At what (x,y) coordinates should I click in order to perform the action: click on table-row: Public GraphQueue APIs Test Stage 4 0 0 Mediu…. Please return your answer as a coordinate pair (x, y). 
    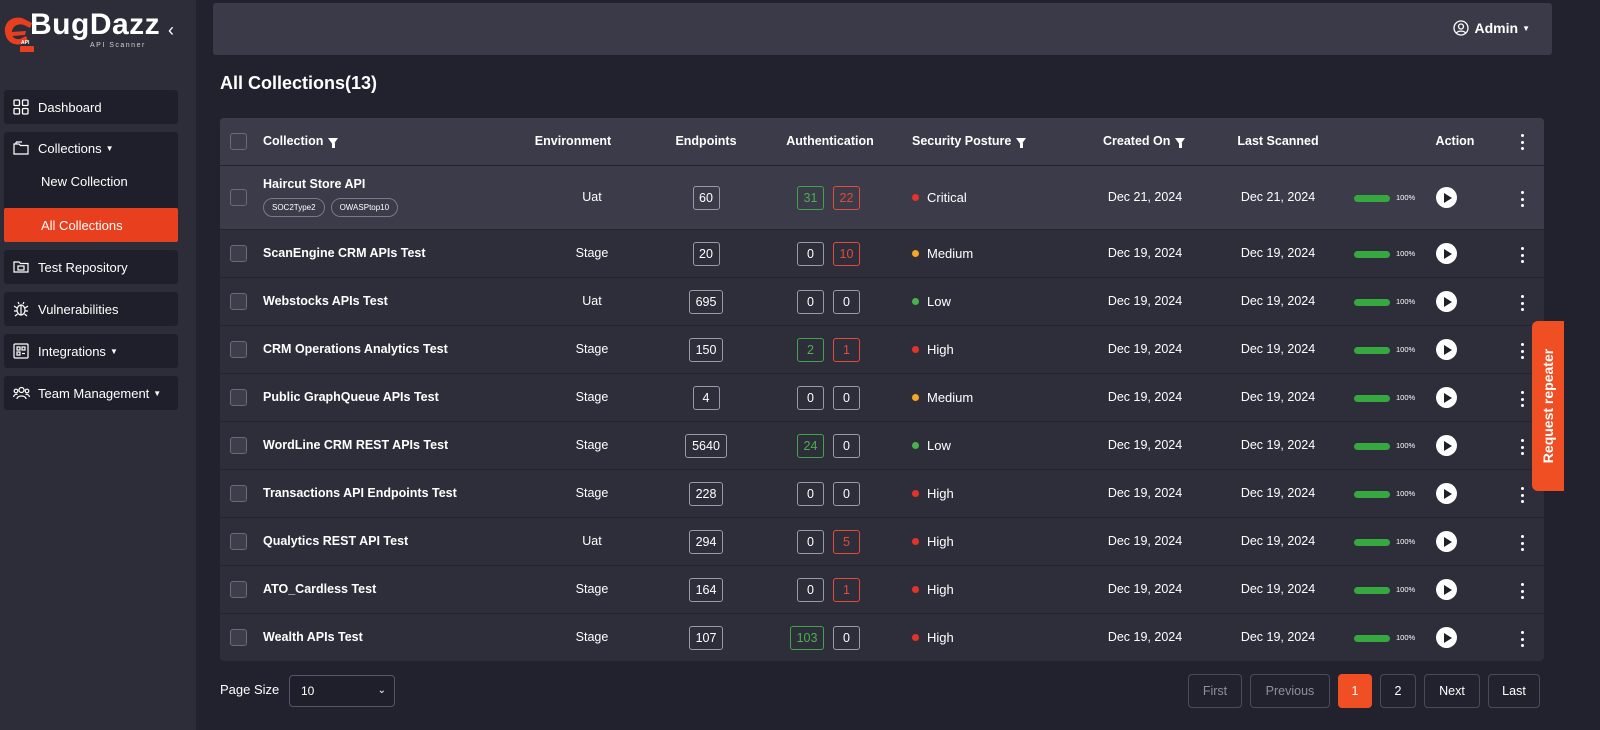
    Looking at the image, I should click on (882, 397).